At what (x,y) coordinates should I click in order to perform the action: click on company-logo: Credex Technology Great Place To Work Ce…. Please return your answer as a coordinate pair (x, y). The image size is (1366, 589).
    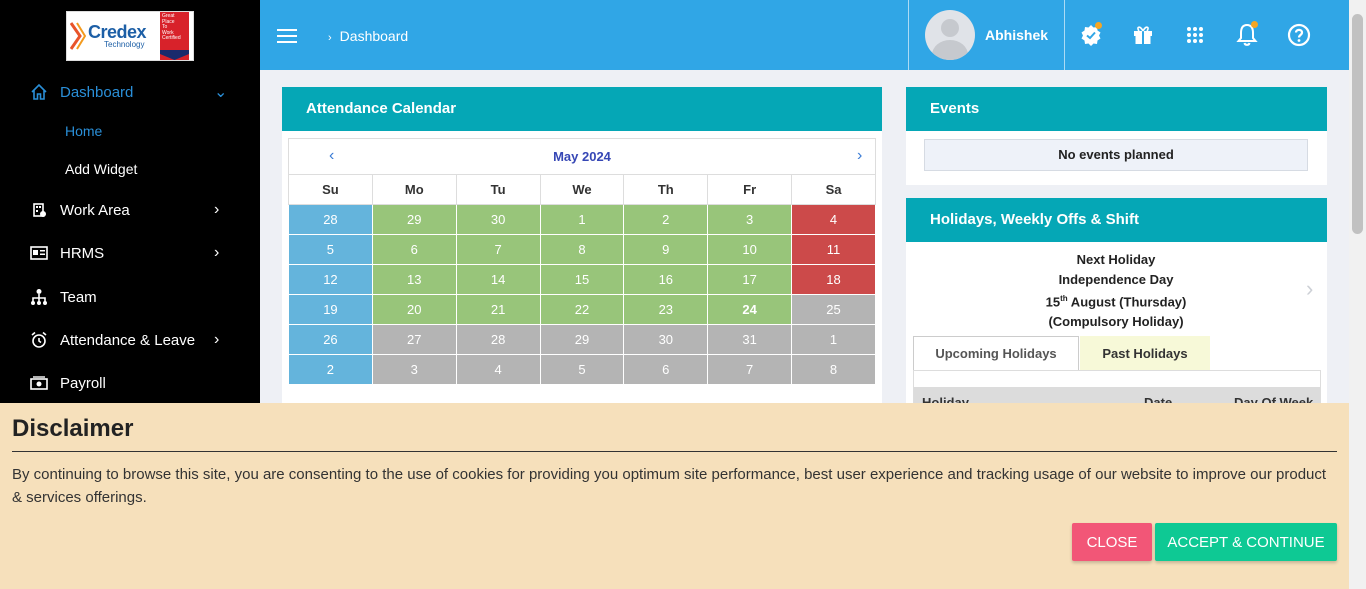
    Looking at the image, I should click on (130, 36).